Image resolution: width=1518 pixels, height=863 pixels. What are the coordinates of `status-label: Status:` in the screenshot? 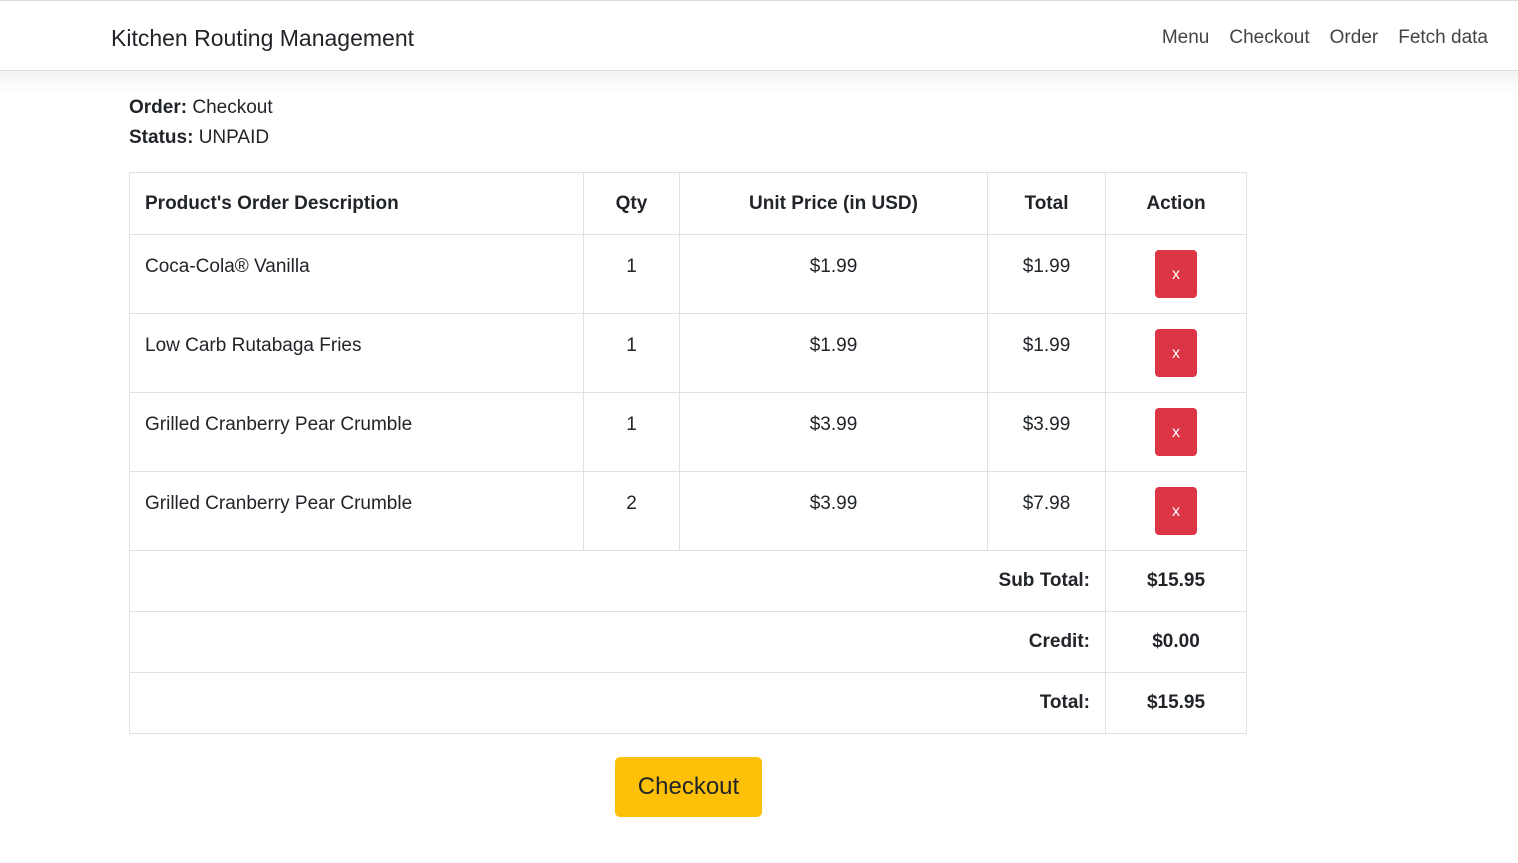 It's located at (161, 137).